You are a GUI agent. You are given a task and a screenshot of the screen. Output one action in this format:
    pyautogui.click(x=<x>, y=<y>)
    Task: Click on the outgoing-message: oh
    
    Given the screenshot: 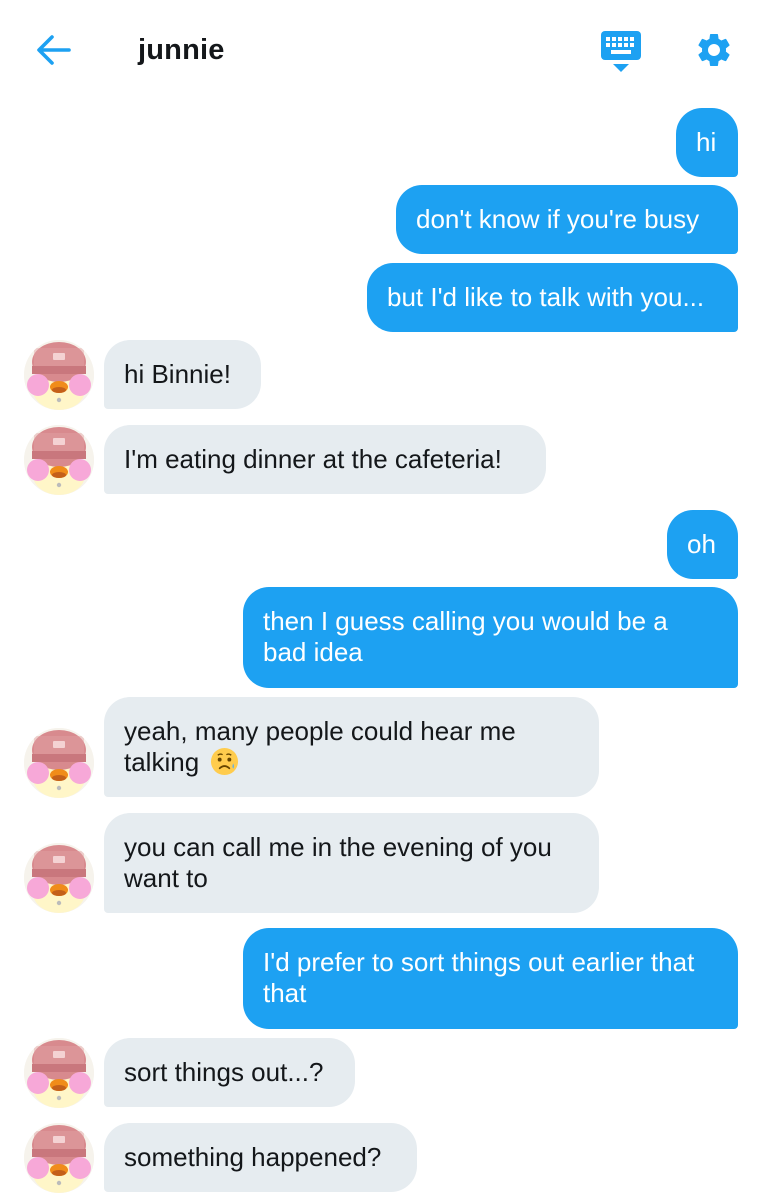 What is the action you would take?
    pyautogui.click(x=702, y=544)
    